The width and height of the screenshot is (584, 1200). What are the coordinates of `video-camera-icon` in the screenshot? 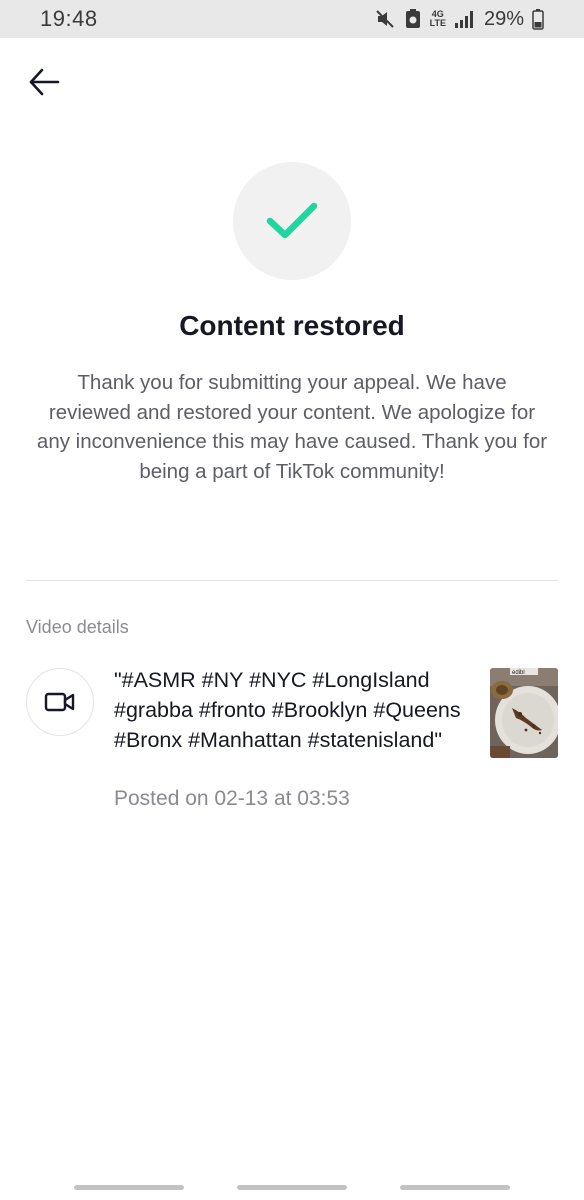 It's located at (59, 702).